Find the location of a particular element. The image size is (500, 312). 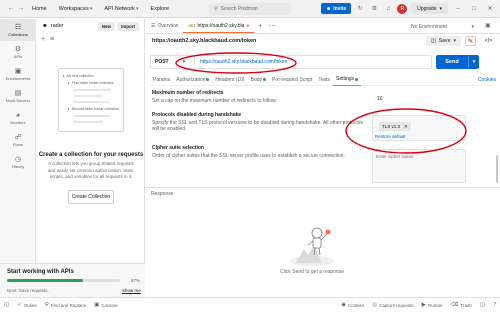

save-button: ◫ Save ▾ is located at coordinates (443, 41).